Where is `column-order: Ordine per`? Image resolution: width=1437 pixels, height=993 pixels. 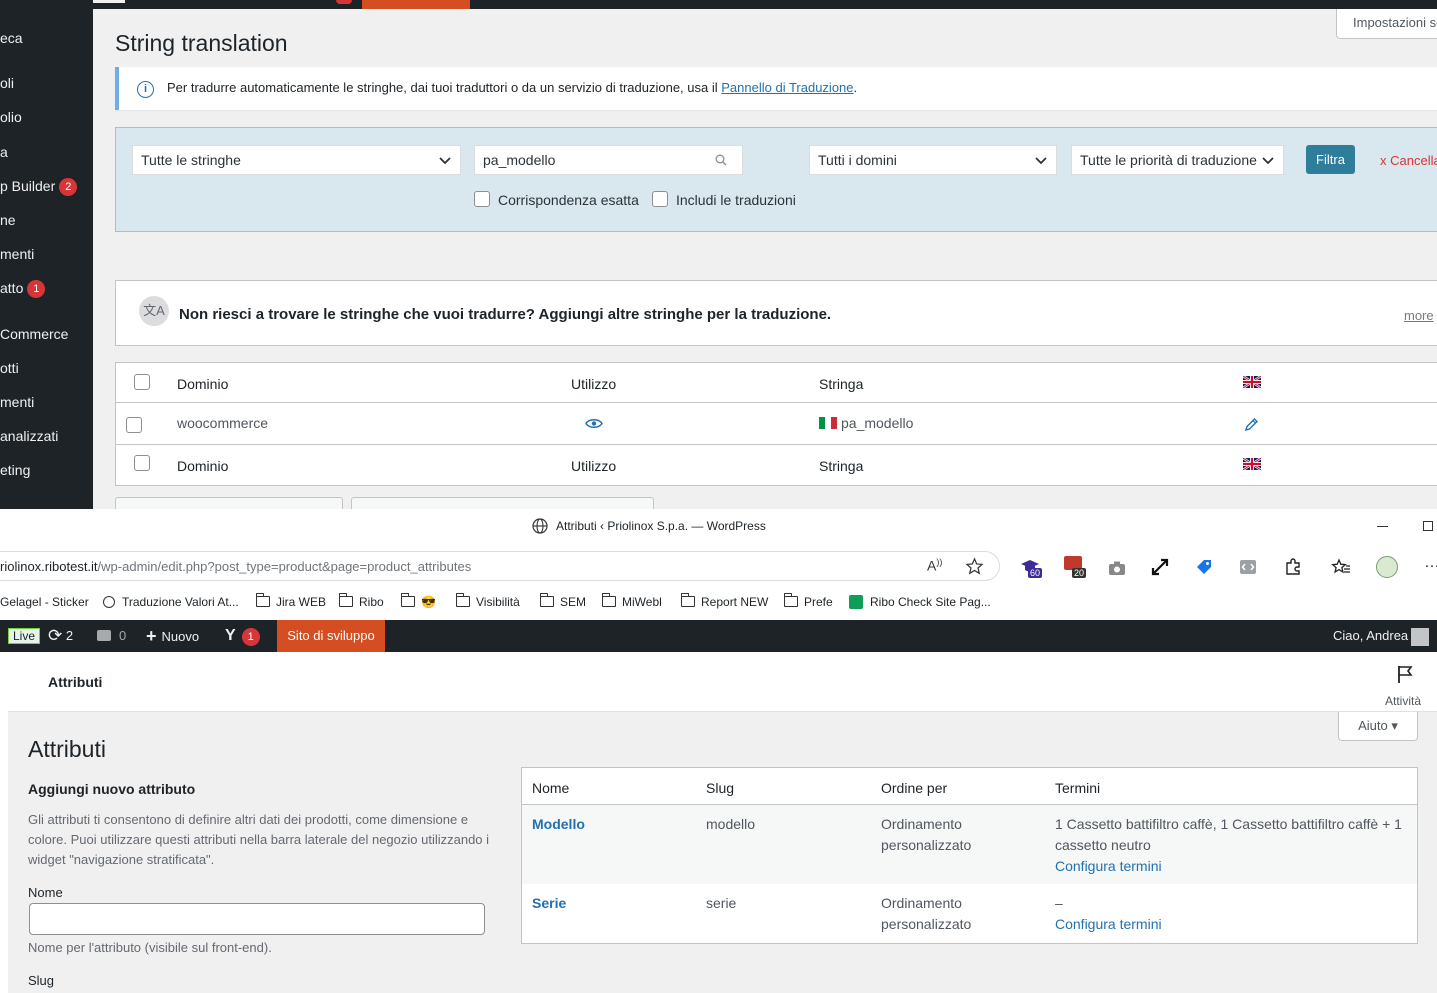 column-order: Ordine per is located at coordinates (914, 788).